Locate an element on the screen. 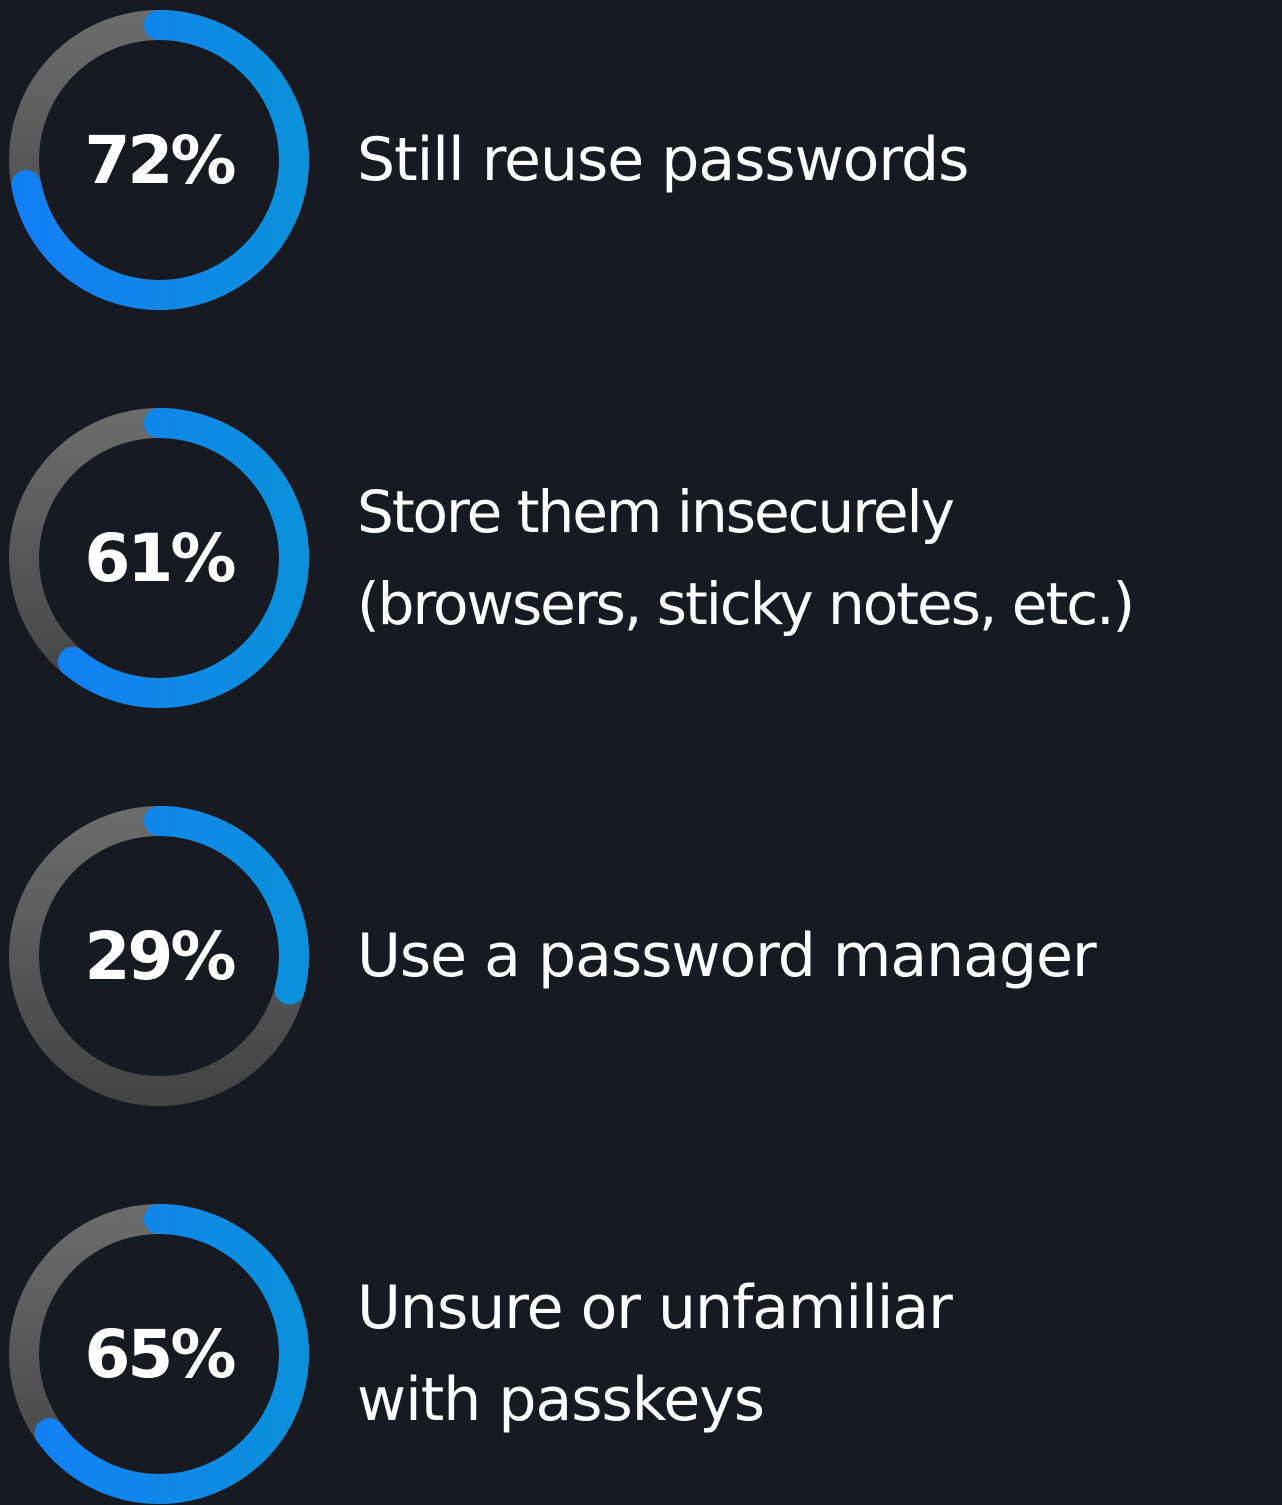  stat-label: Use a password manager is located at coordinates (817, 956).